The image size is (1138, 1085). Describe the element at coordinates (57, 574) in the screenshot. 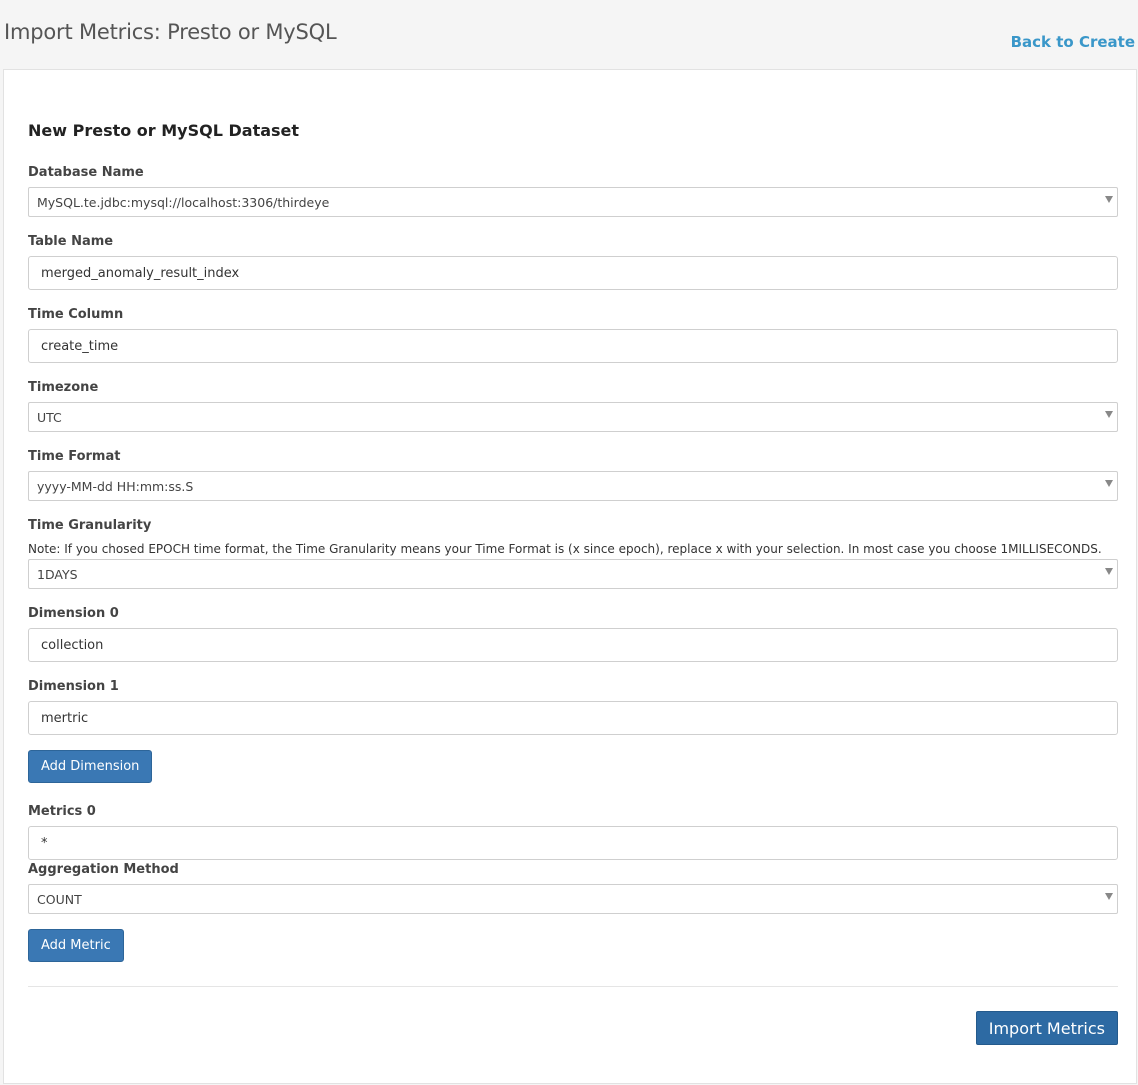

I see `time-granularity-value: 1DAYS` at that location.